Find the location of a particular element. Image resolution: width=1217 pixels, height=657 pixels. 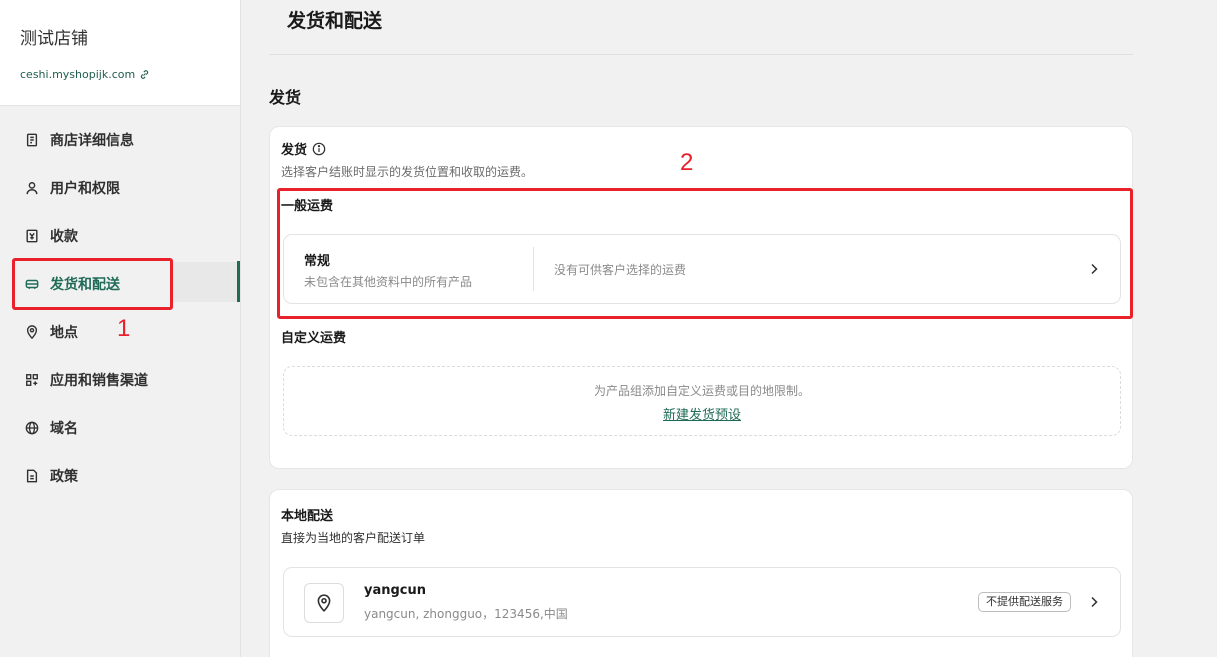

store-card: 测试店铺 ceshi.myshopijk.com is located at coordinates (120, 53).